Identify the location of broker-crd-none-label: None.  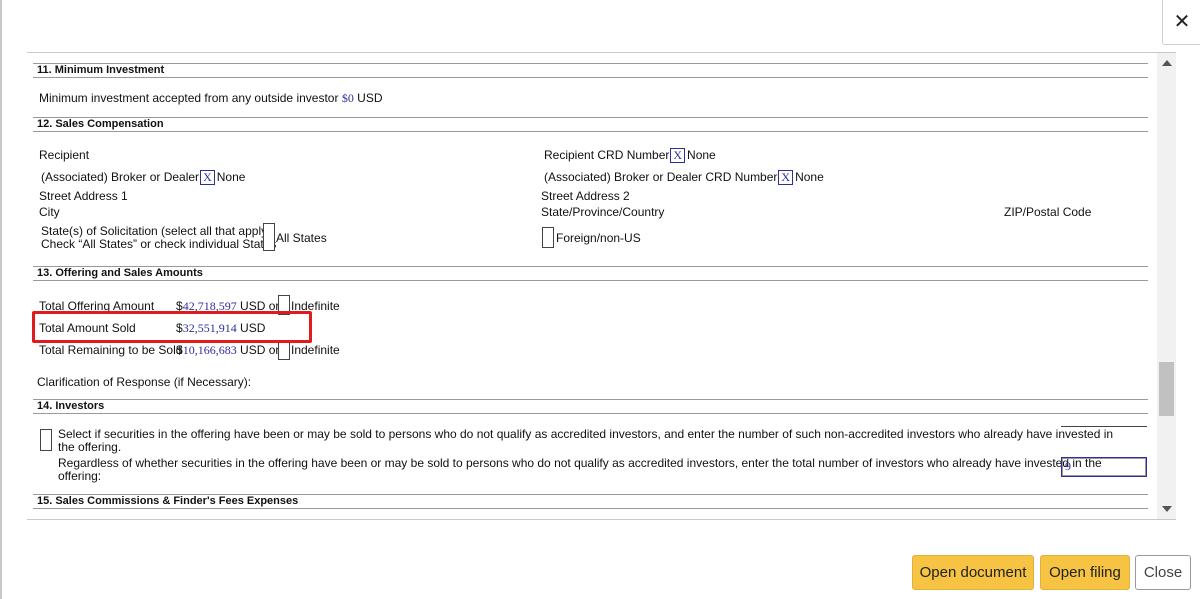
(809, 177).